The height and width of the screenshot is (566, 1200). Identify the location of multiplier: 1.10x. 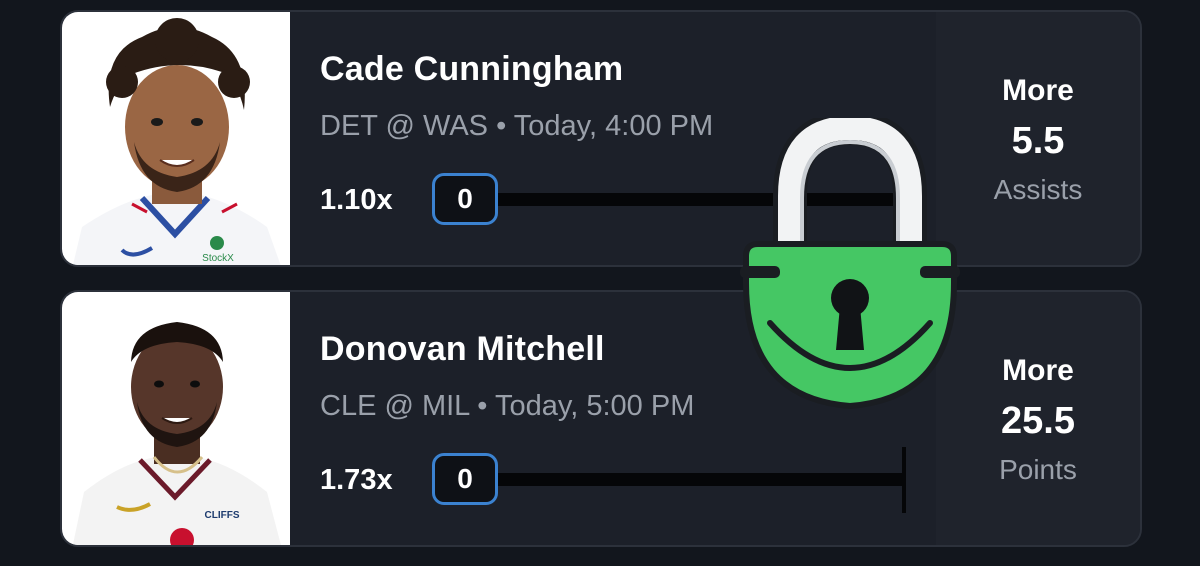
(356, 200).